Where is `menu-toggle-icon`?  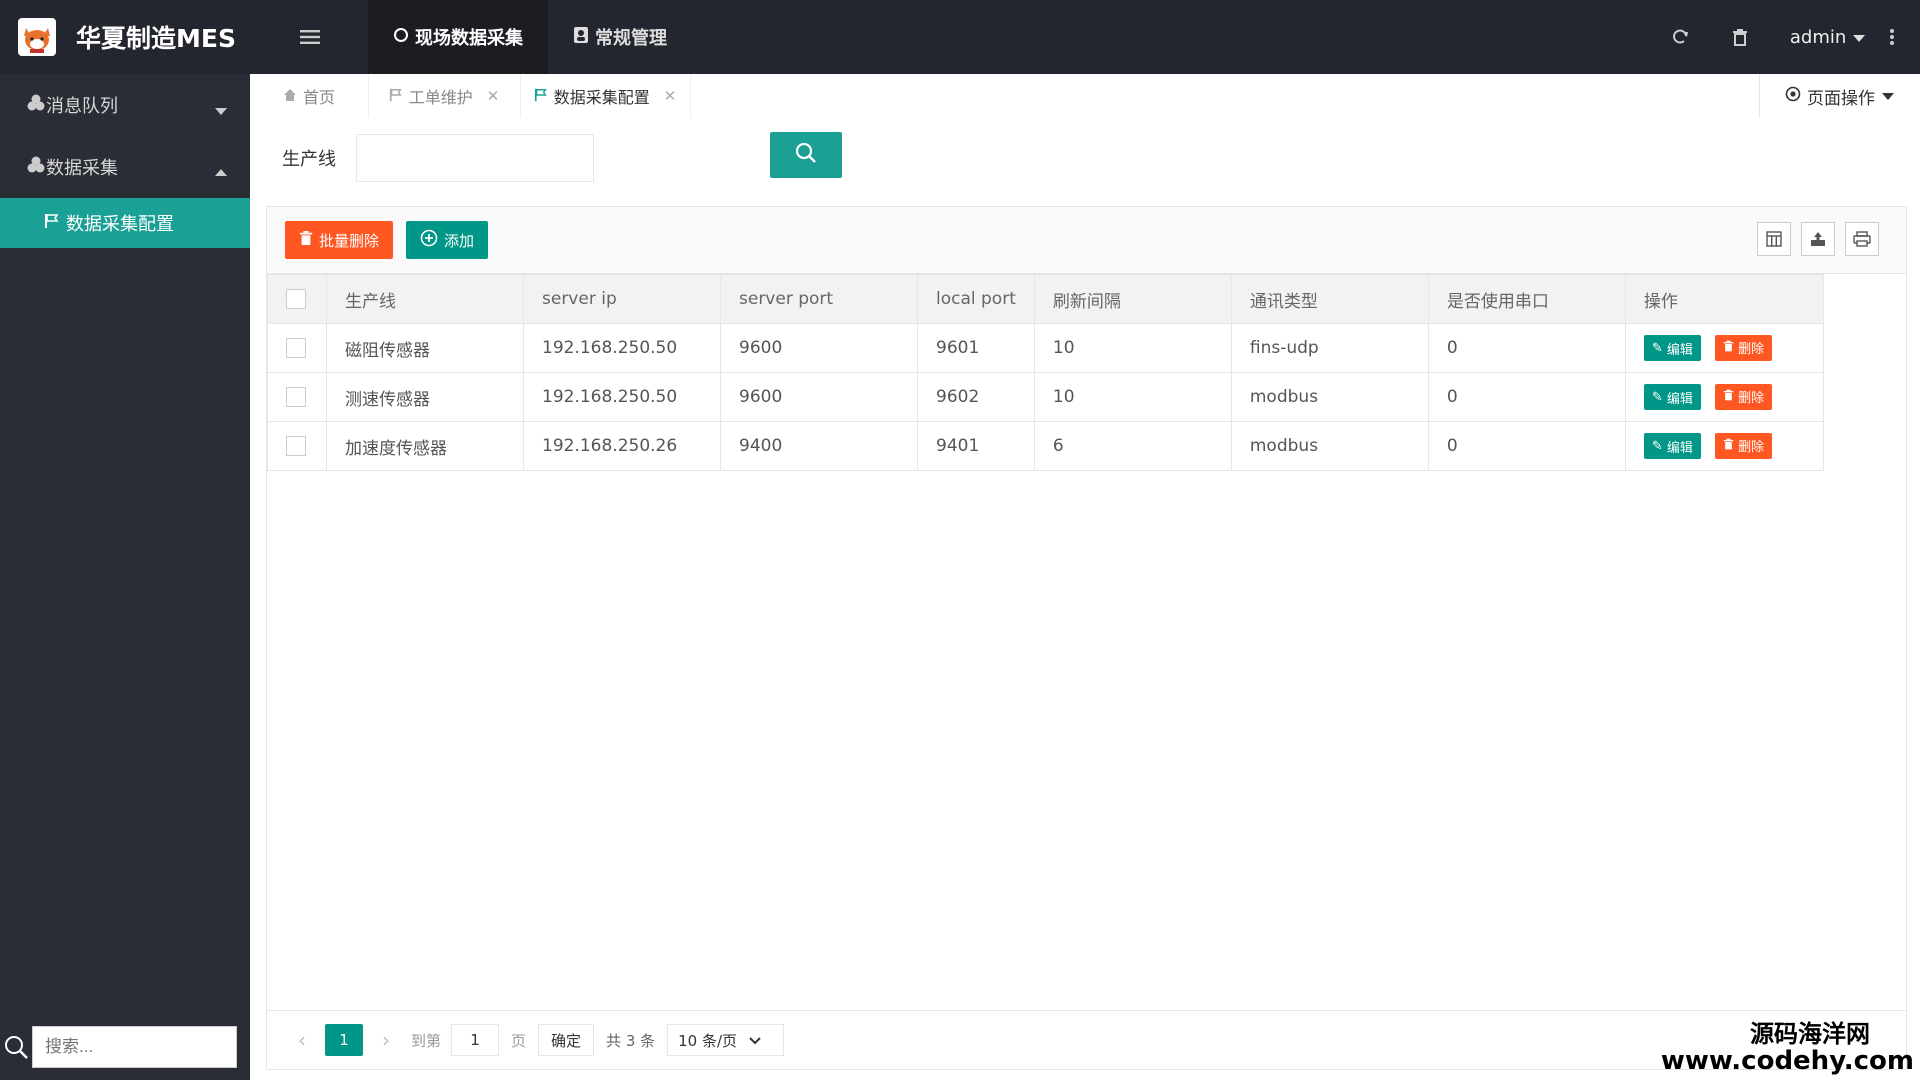
menu-toggle-icon is located at coordinates (310, 37).